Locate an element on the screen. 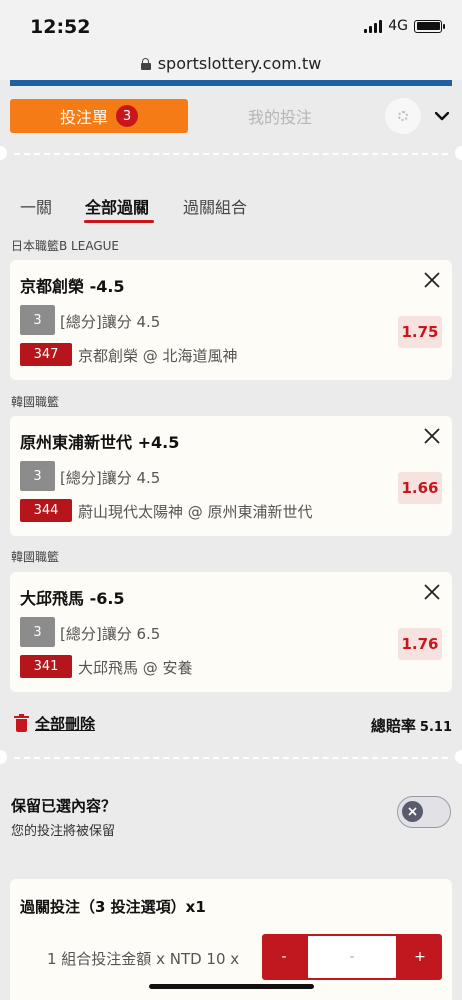 The image size is (462, 1000). url-bar: sportslottery.com.tw is located at coordinates (231, 63).